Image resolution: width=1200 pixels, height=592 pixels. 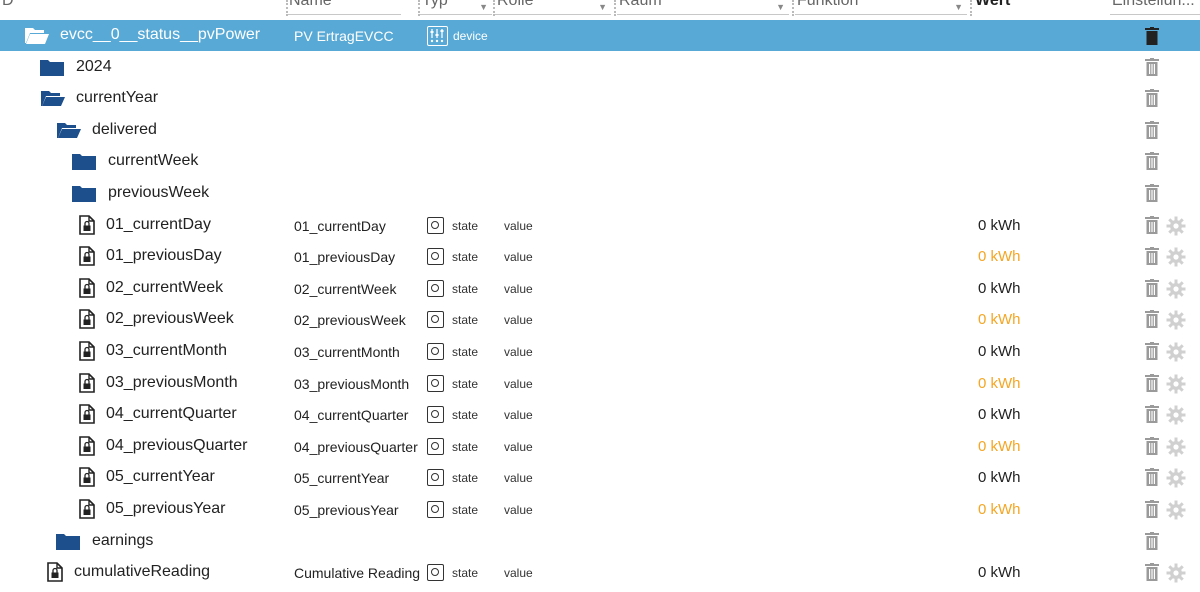 What do you see at coordinates (1013, 7) in the screenshot?
I see `column-header-value: Wert` at bounding box center [1013, 7].